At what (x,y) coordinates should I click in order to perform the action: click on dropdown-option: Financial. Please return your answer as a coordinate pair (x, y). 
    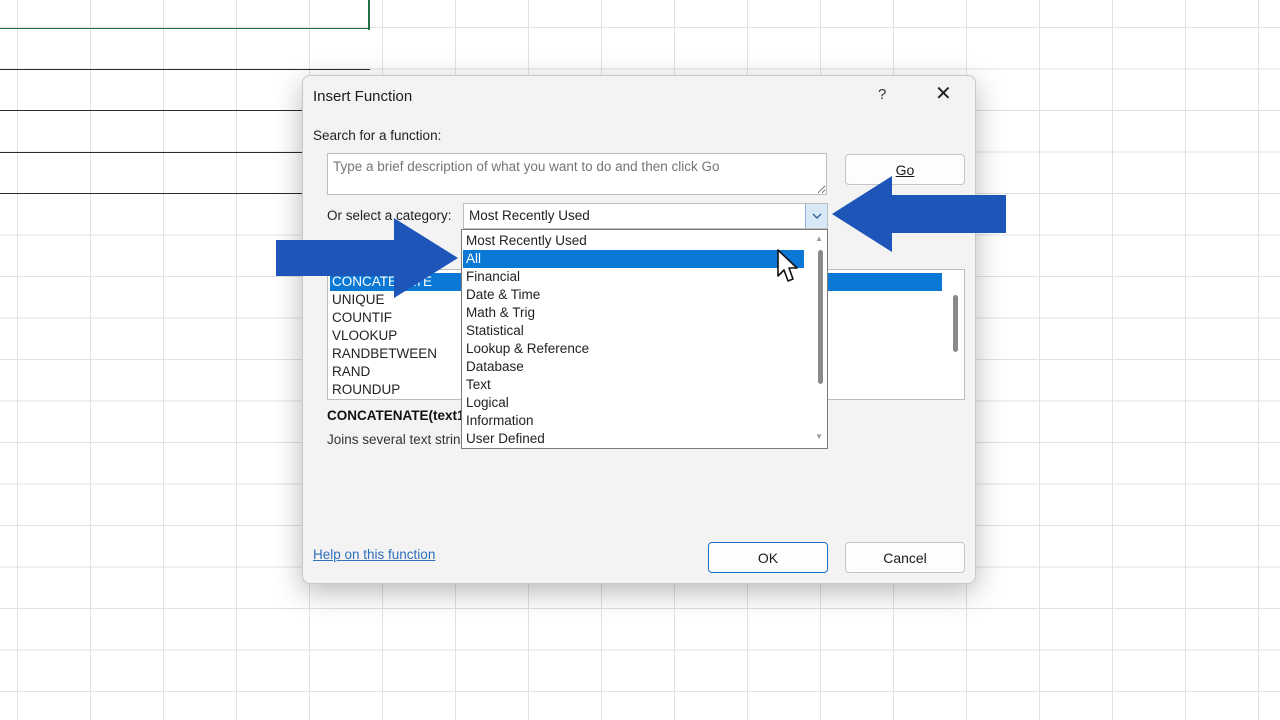
    Looking at the image, I should click on (493, 277).